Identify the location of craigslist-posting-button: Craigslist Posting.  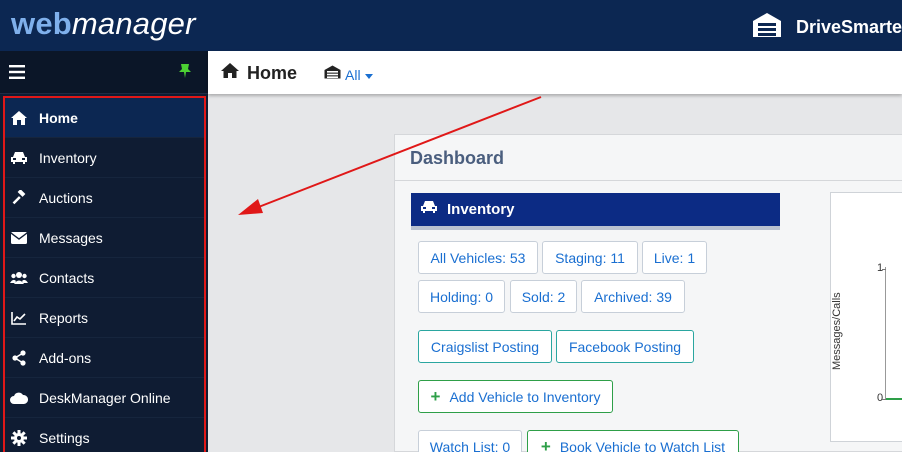
(485, 346).